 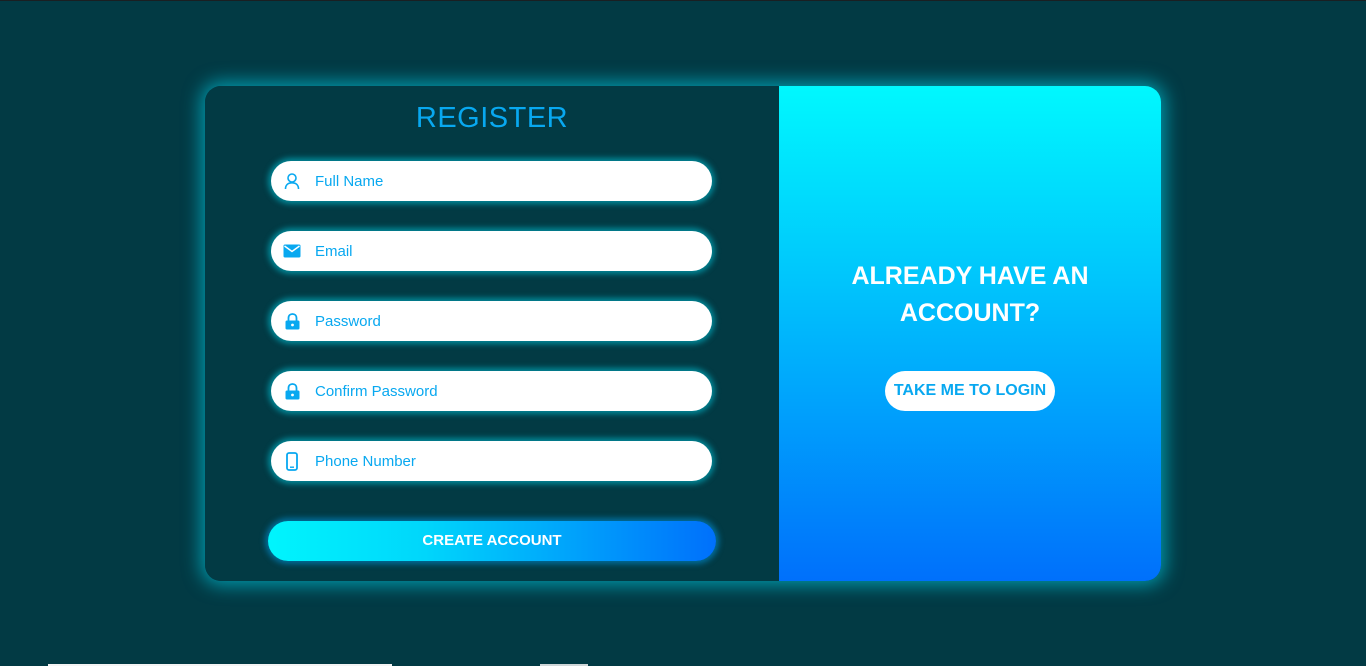 I want to click on email-input, so click(x=505, y=251).